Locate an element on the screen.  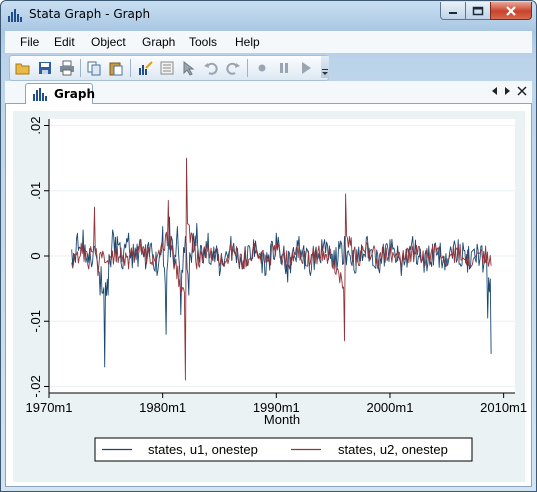
tab-bar: Graph is located at coordinates (268, 92).